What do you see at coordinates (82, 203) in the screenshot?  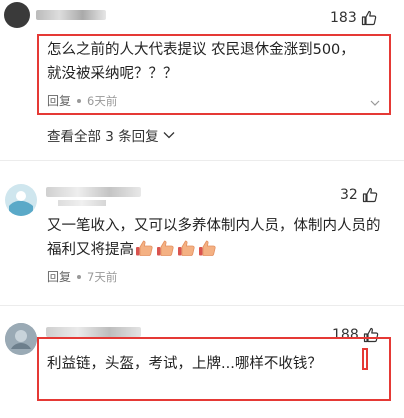 I see `user-meta-blurred` at bounding box center [82, 203].